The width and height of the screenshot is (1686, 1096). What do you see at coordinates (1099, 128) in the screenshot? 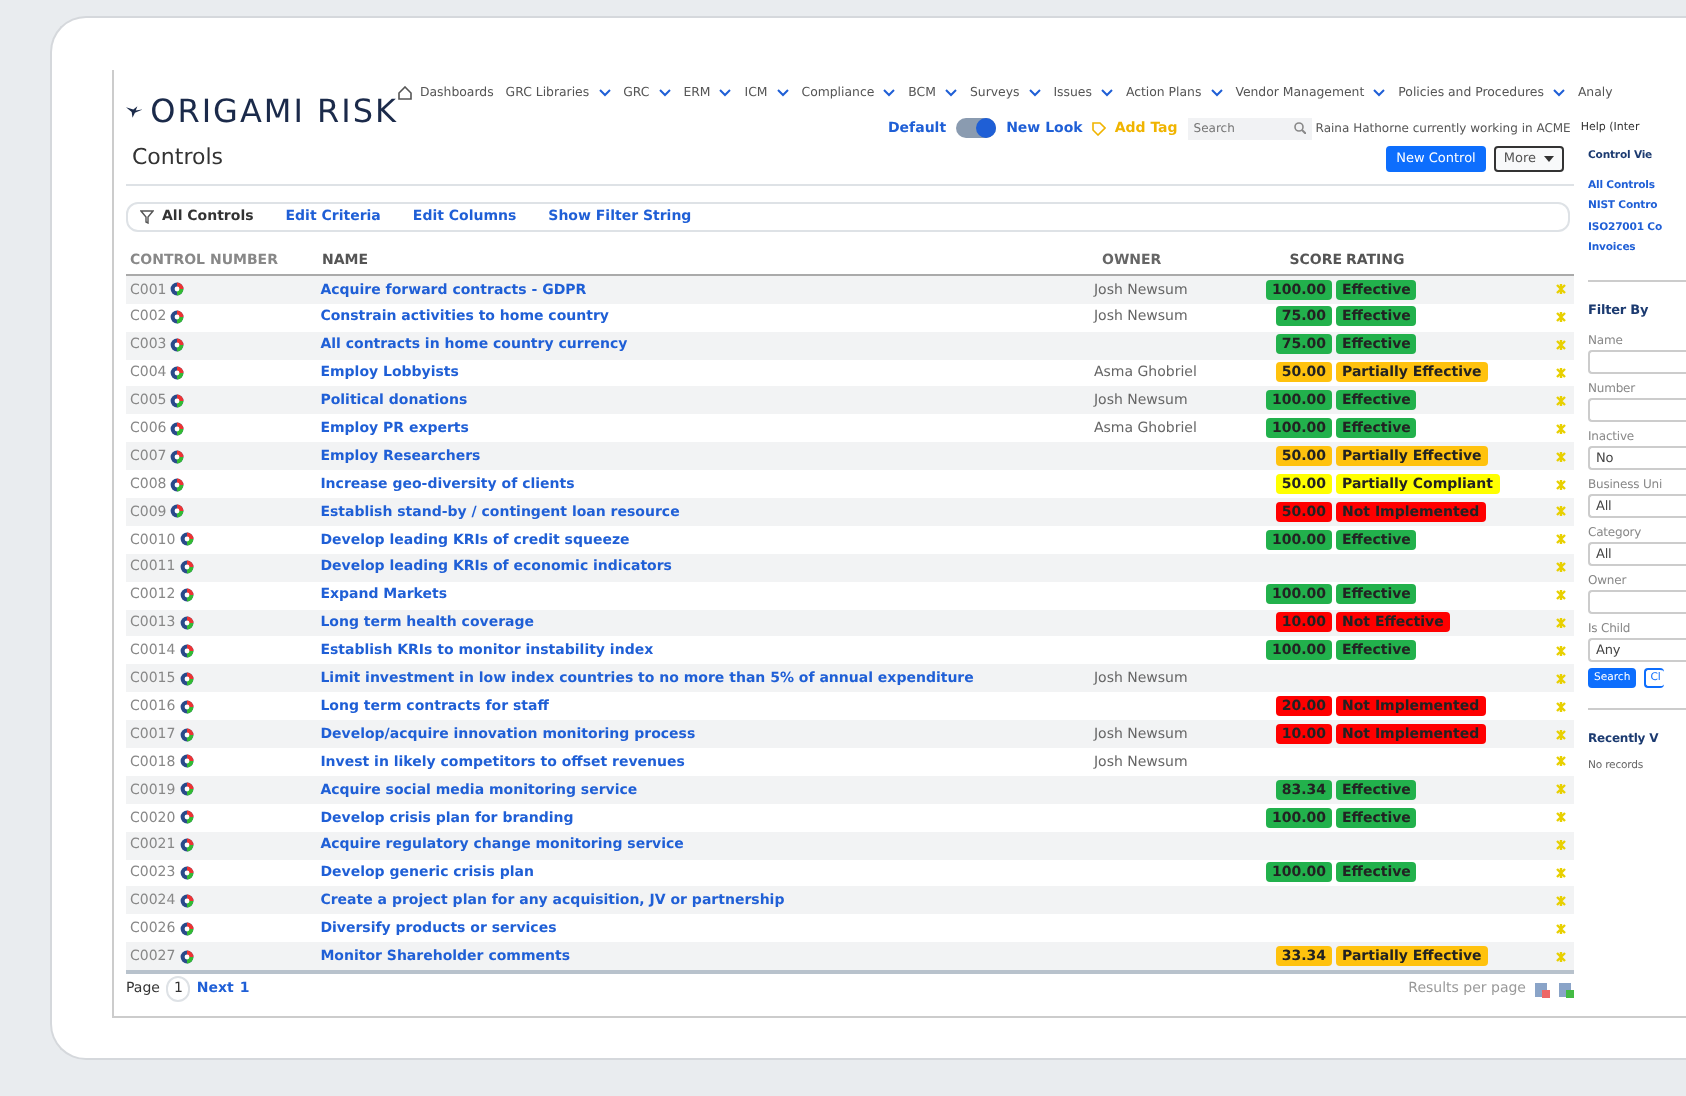
I see `tag-icon` at bounding box center [1099, 128].